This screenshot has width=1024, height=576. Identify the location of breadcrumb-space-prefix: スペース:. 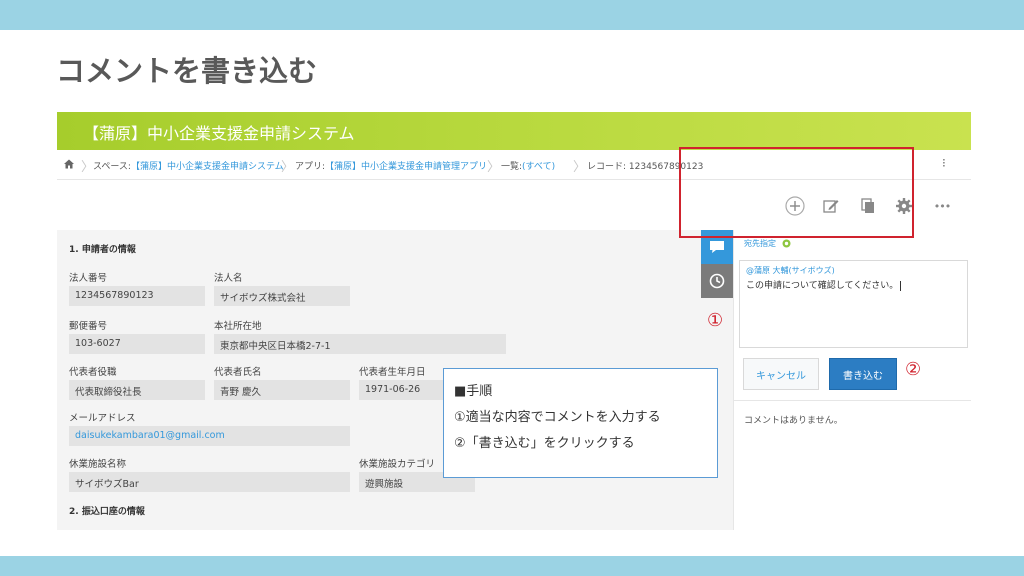
(112, 167).